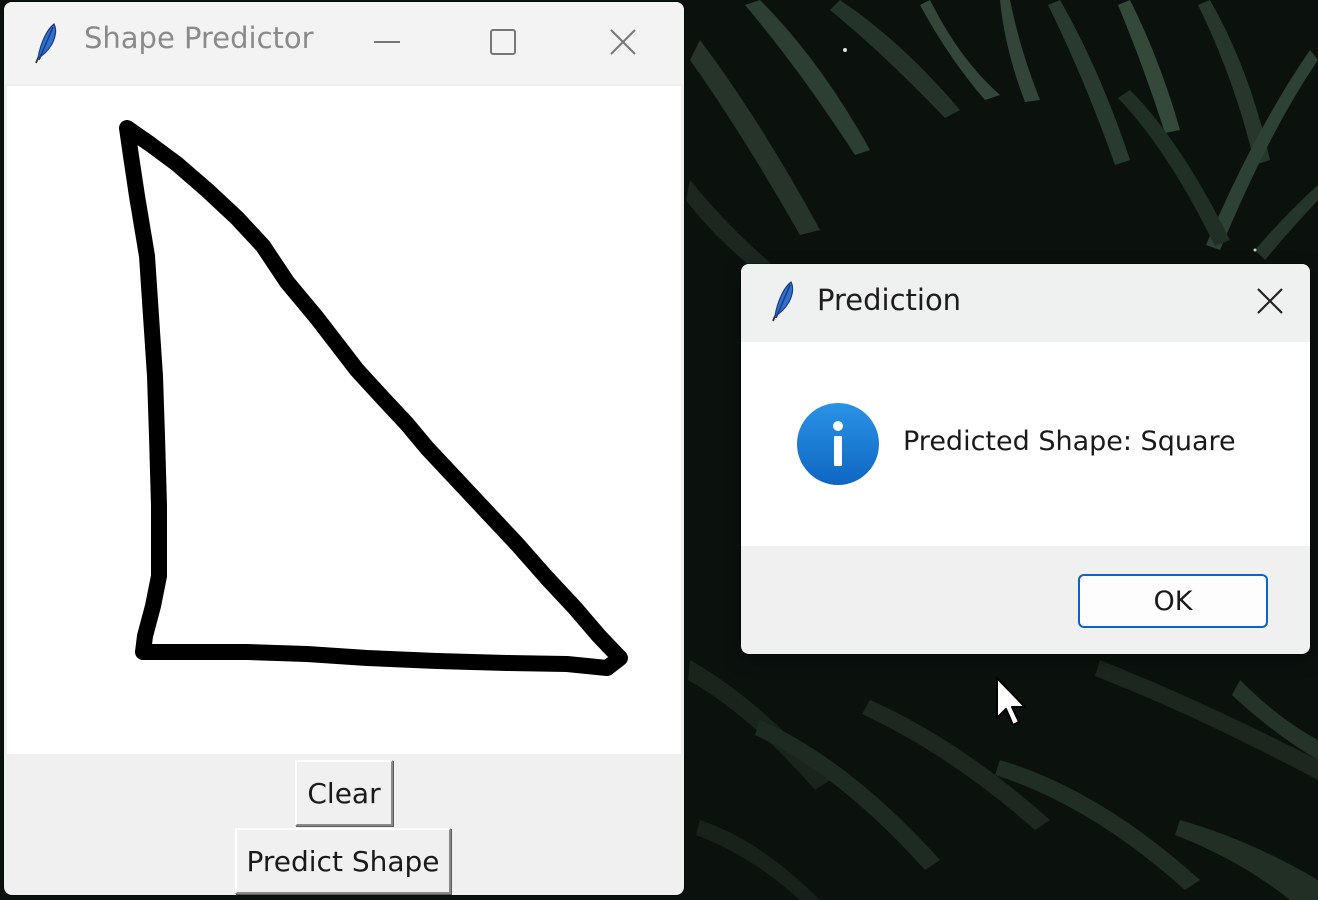 This screenshot has height=900, width=1318. I want to click on ok-button: OK, so click(1173, 601).